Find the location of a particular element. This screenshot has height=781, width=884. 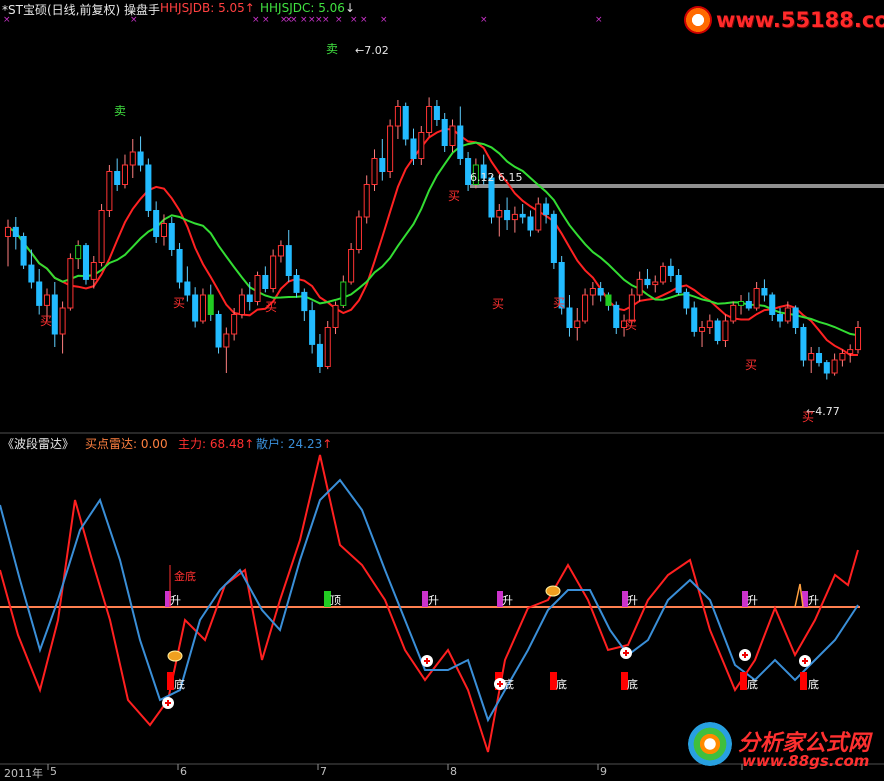

gold-ingot-icon is located at coordinates (175, 656).